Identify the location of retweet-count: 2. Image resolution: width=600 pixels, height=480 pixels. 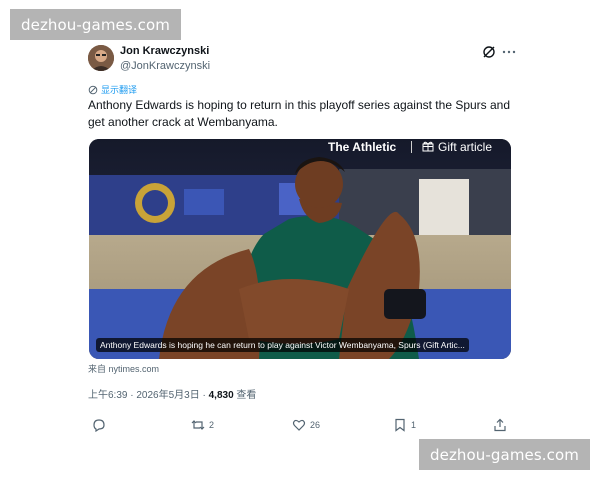
(212, 425).